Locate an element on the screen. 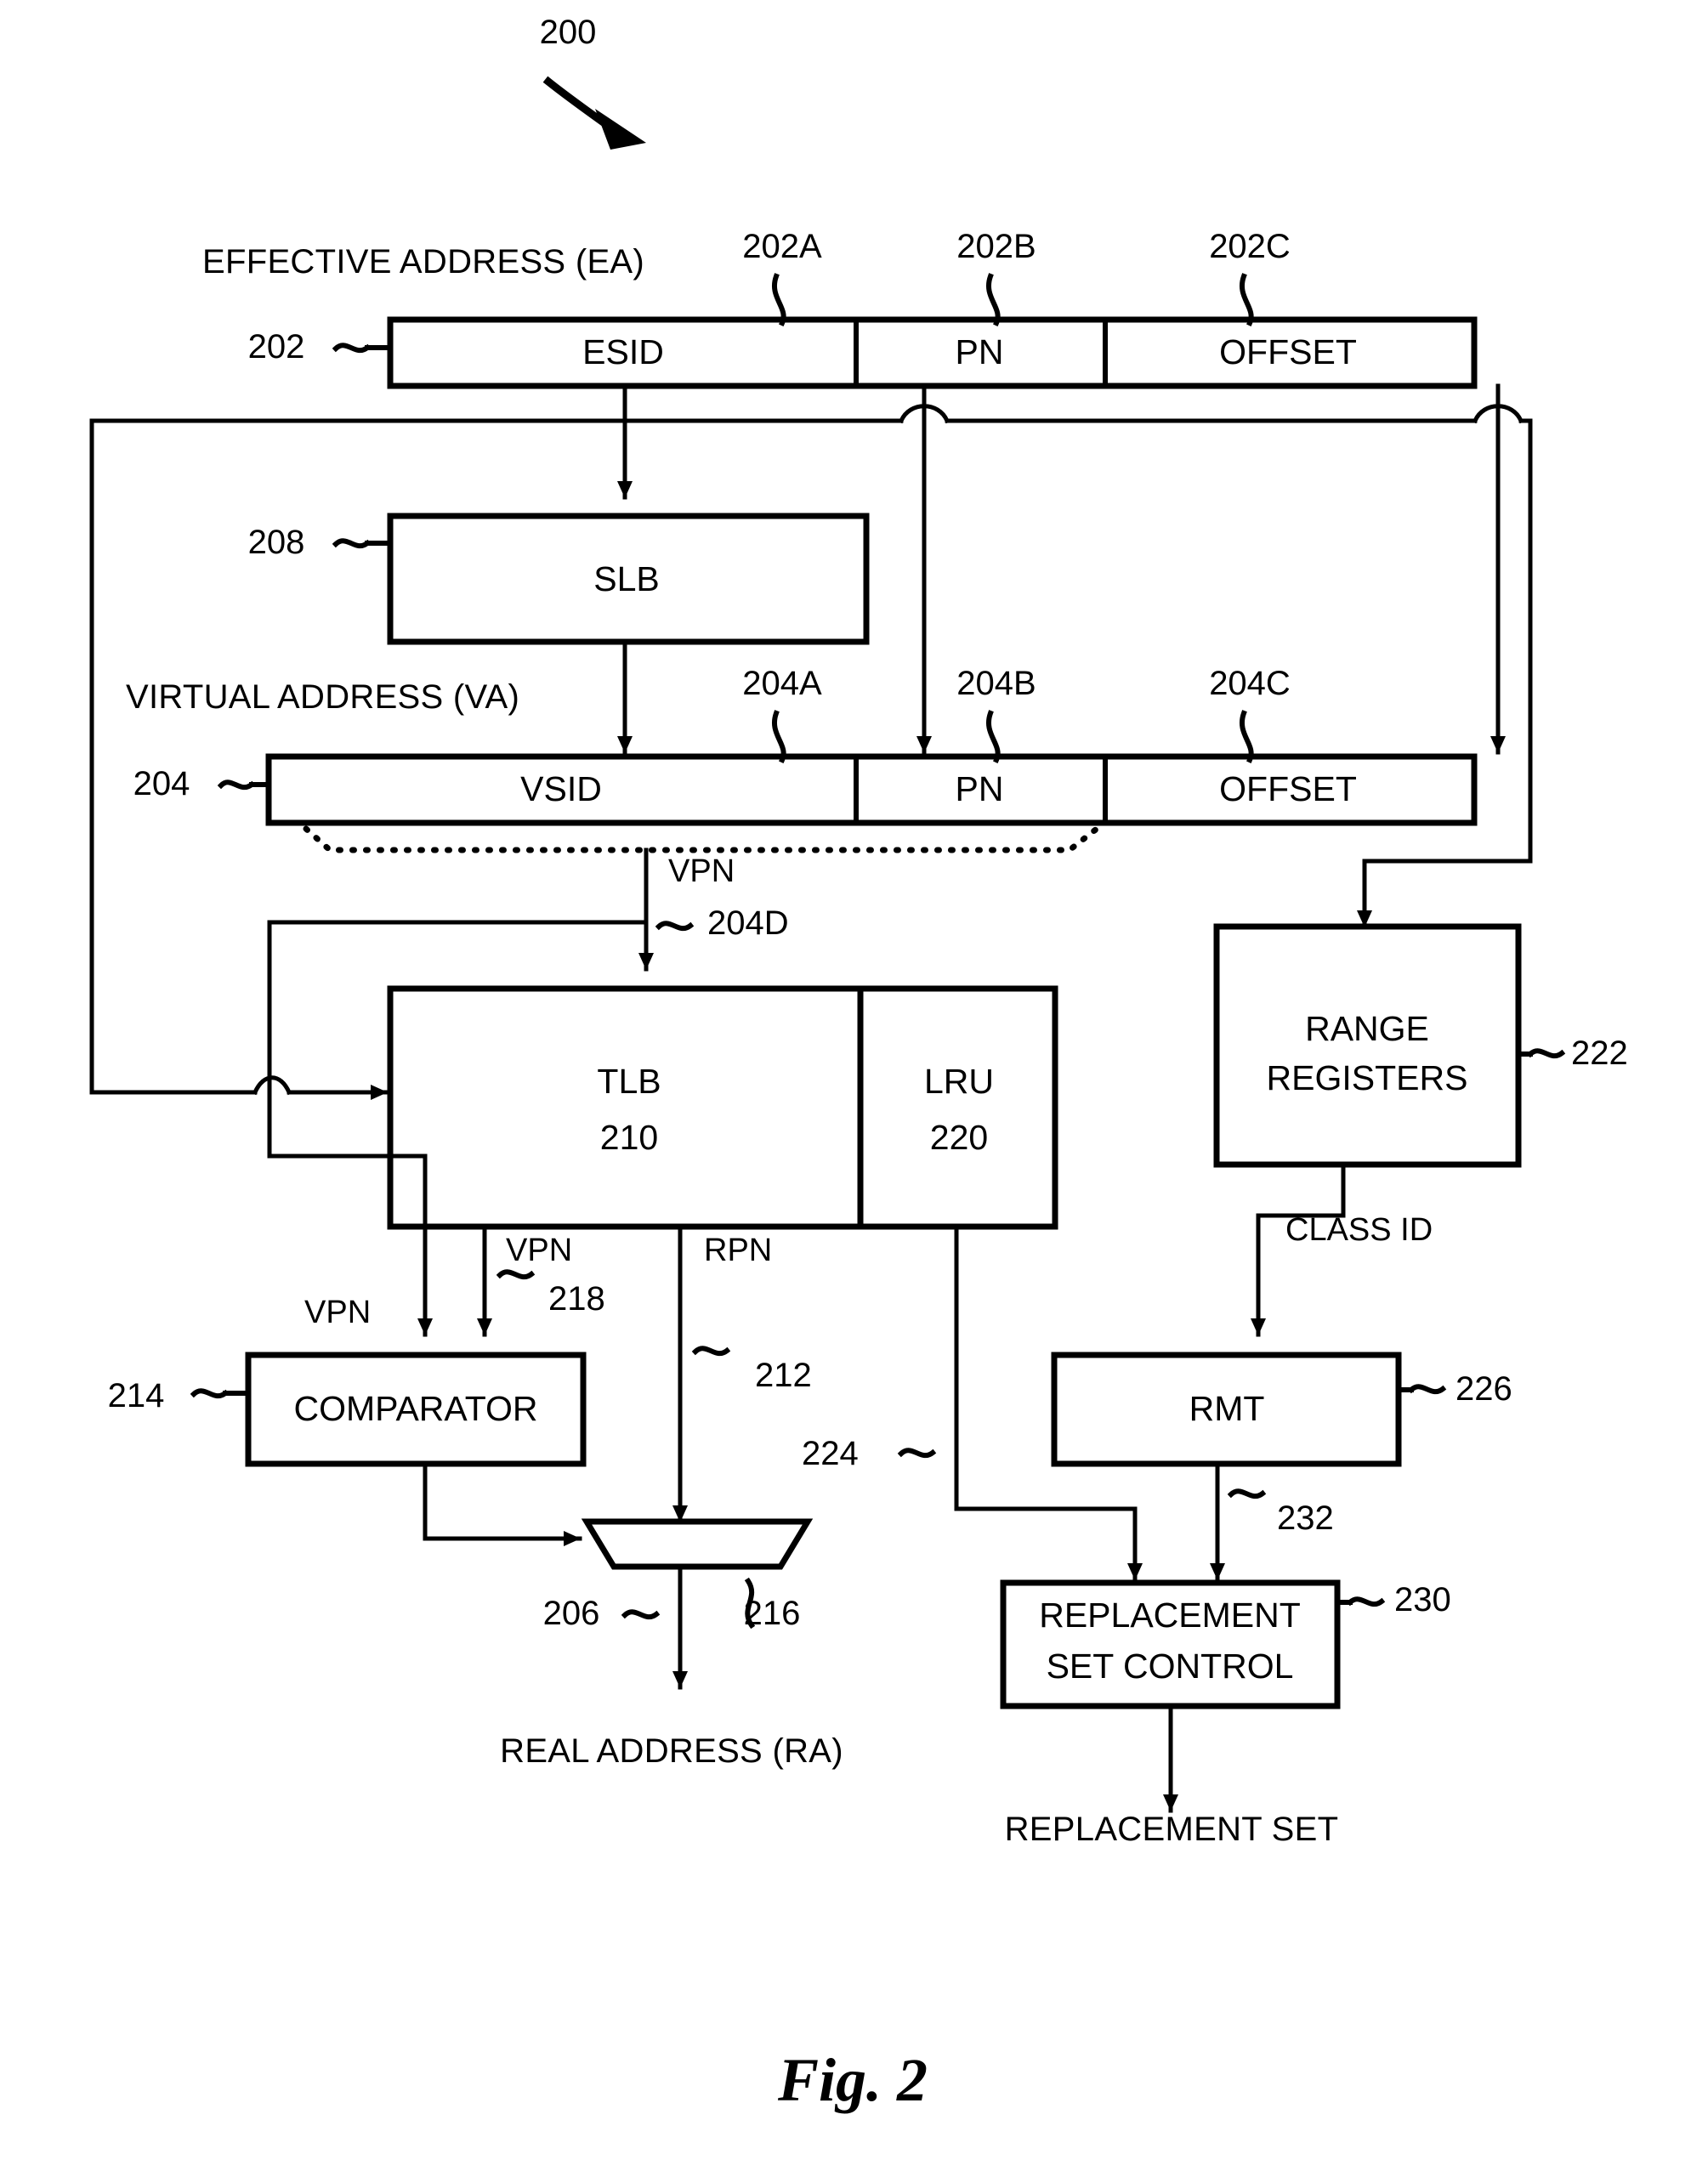  ref-204: 204 is located at coordinates (161, 783).